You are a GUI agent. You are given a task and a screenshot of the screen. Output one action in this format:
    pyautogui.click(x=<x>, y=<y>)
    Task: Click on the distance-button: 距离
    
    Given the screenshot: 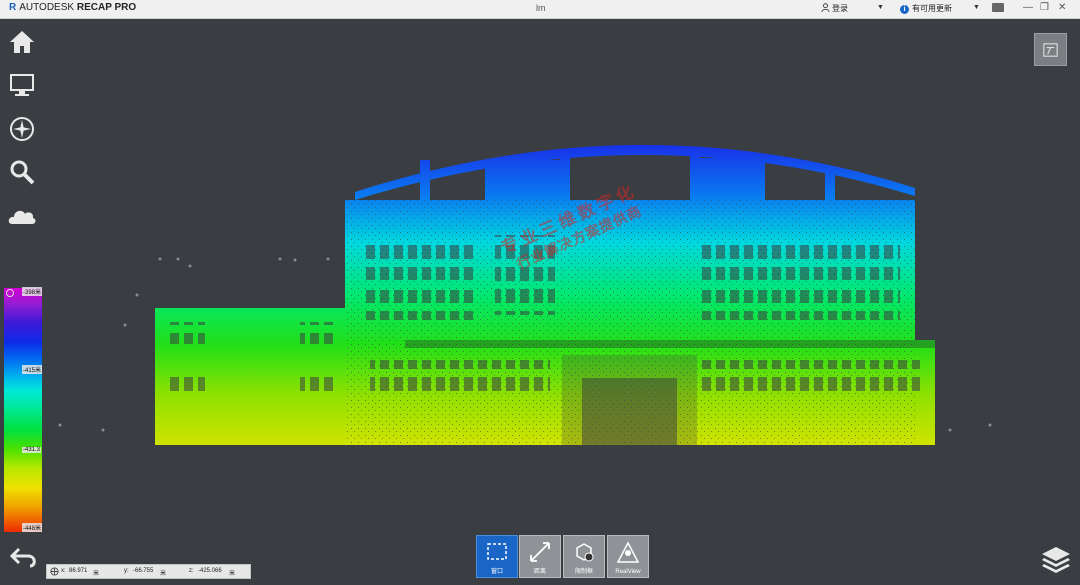 What is the action you would take?
    pyautogui.click(x=540, y=556)
    